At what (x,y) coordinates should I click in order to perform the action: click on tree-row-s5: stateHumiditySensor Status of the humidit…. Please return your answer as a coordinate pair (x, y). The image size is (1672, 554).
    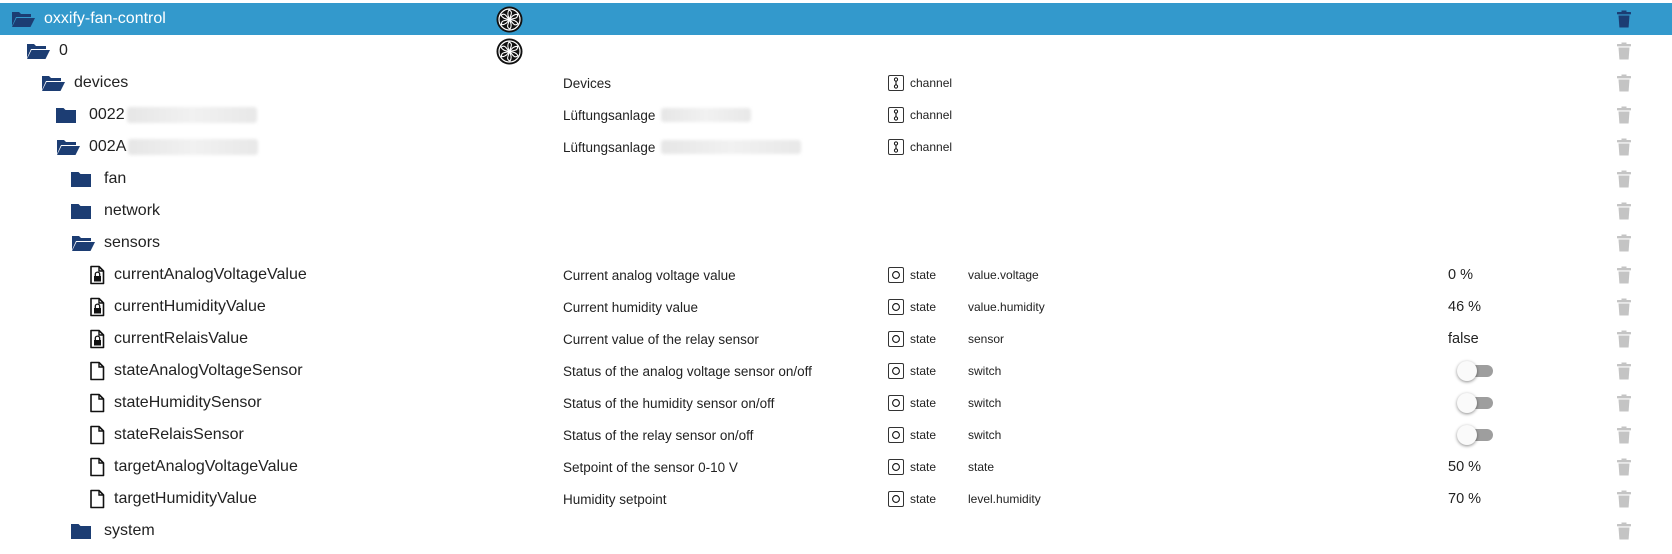
    Looking at the image, I should click on (836, 403).